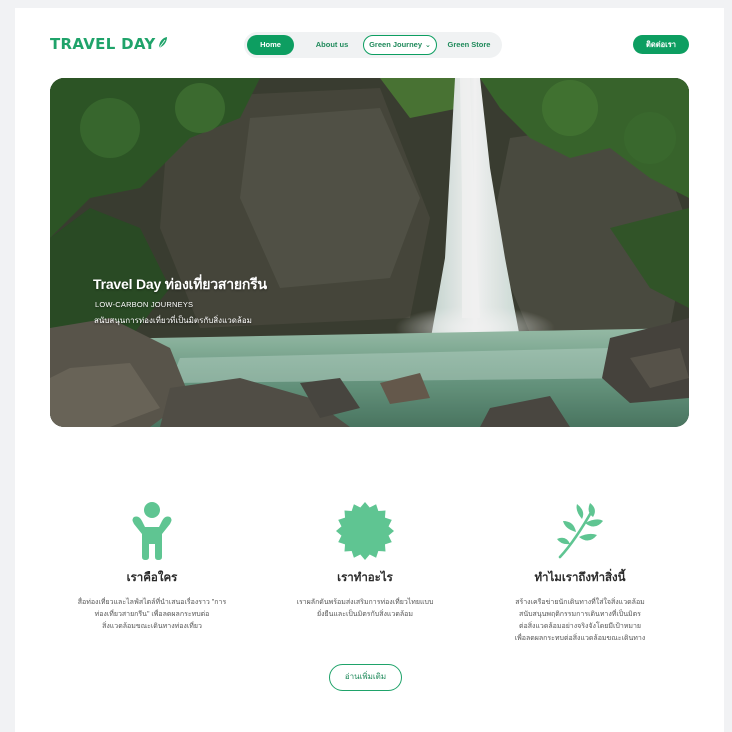 The height and width of the screenshot is (732, 732). What do you see at coordinates (152, 626) in the screenshot?
I see `feature-line: สิ่งแวดล้อมขณะเดินทางท่องเที่ยว` at bounding box center [152, 626].